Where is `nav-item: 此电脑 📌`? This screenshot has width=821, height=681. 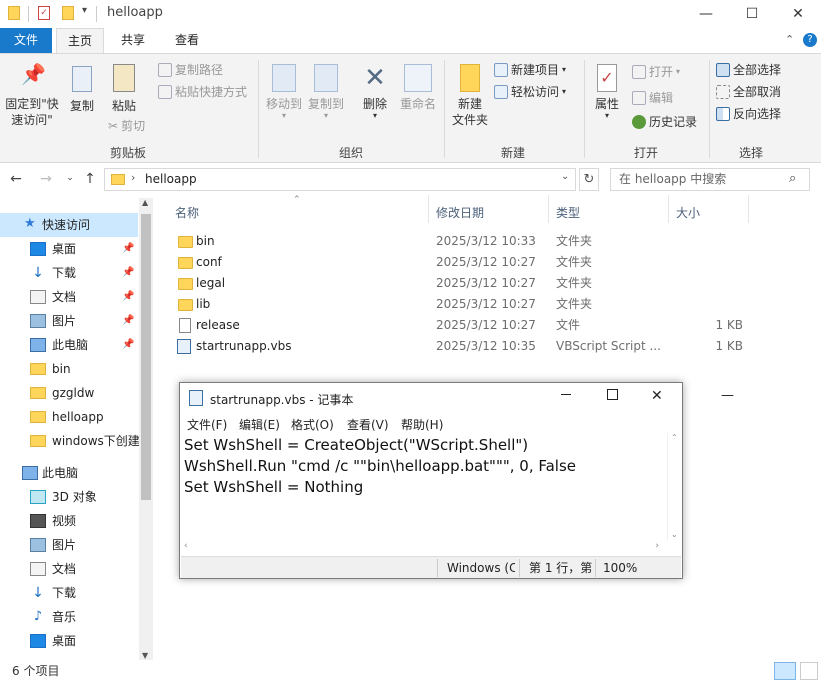
nav-item: 此电脑 📌 is located at coordinates (70, 345).